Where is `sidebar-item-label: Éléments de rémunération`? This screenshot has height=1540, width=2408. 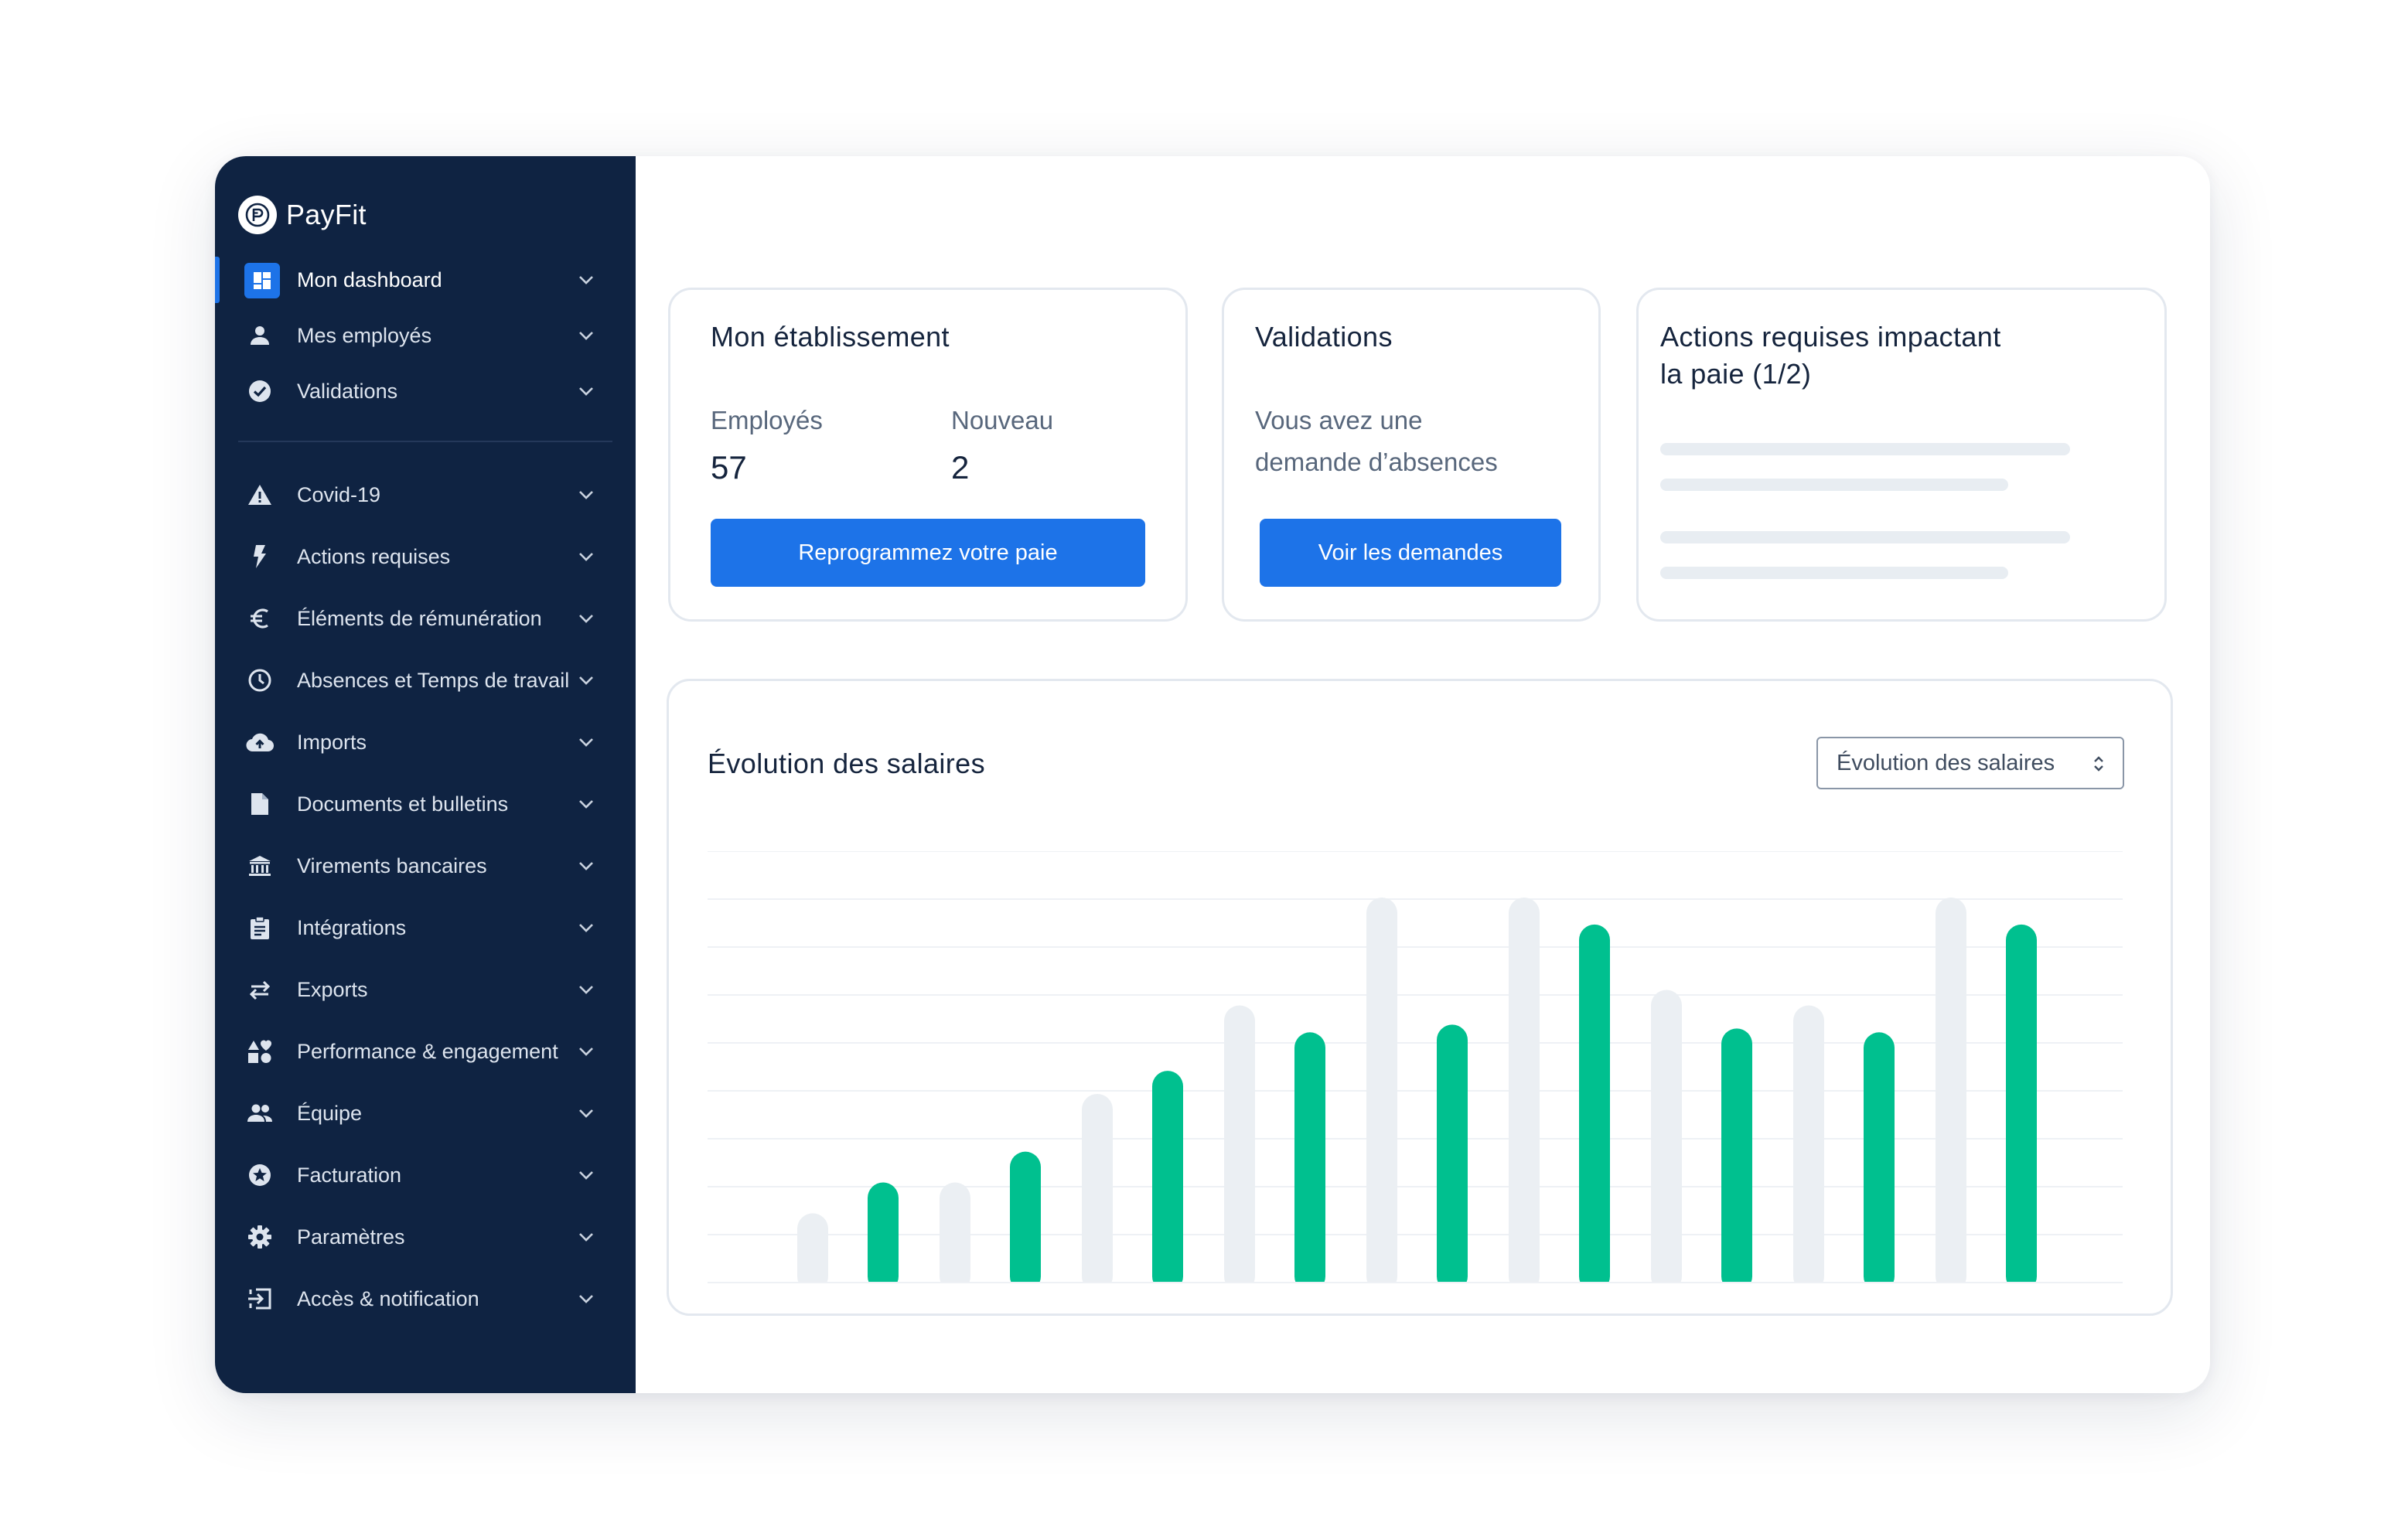
sidebar-item-label: Éléments de rémunération is located at coordinates (419, 618).